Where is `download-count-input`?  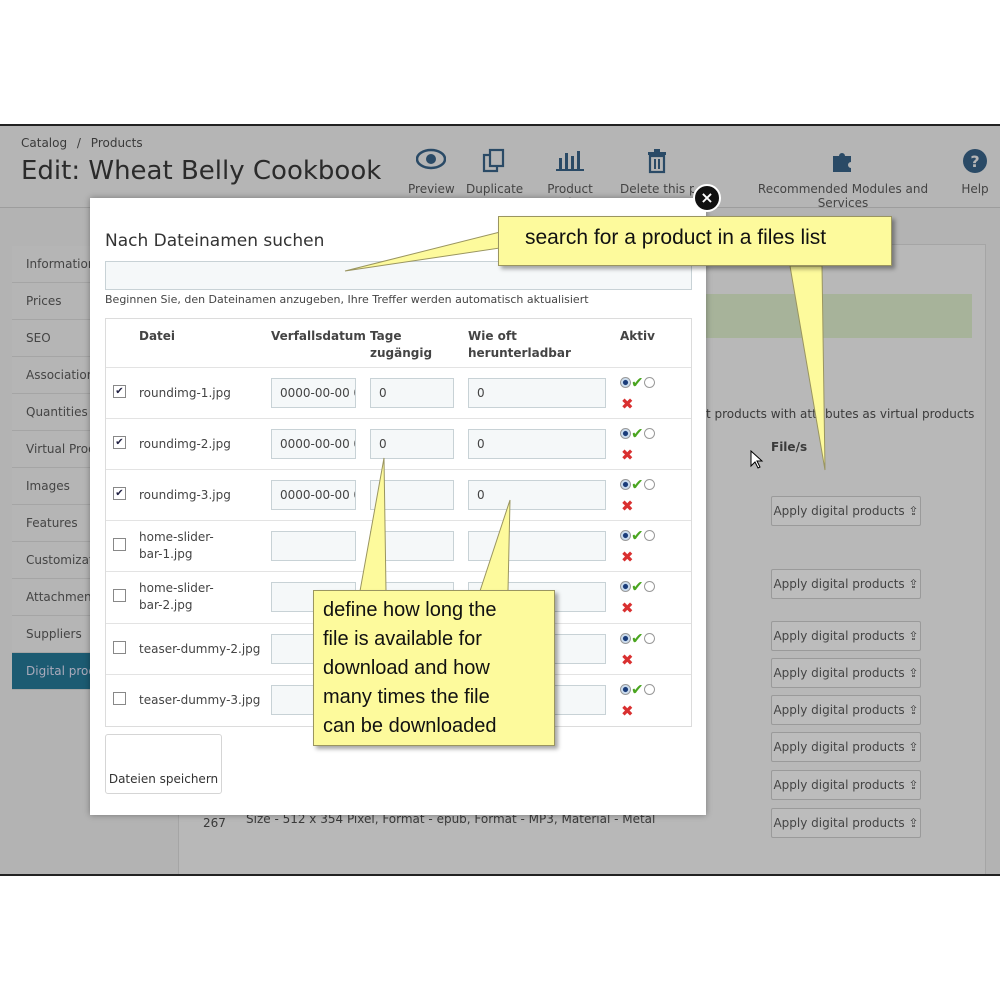 download-count-input is located at coordinates (537, 546).